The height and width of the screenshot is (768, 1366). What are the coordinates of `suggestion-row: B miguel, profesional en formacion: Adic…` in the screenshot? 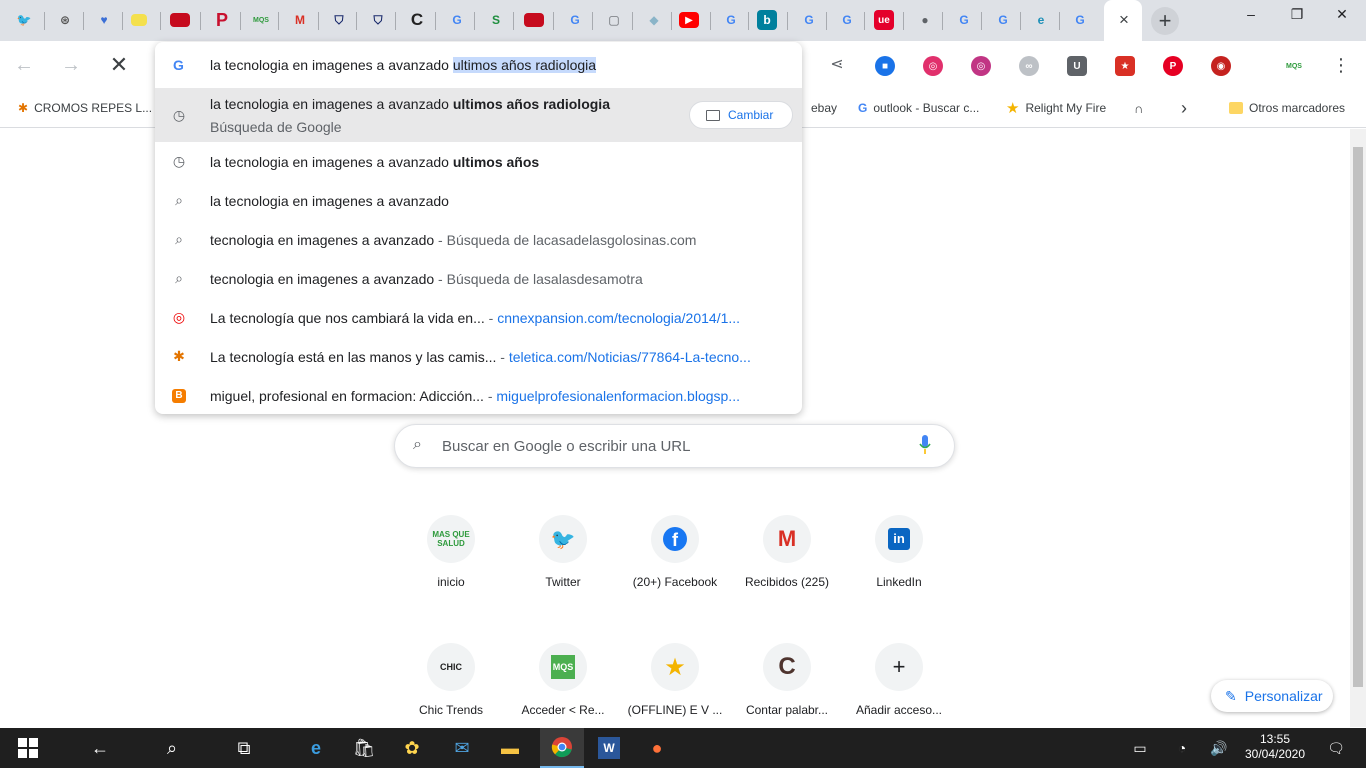 It's located at (478, 395).